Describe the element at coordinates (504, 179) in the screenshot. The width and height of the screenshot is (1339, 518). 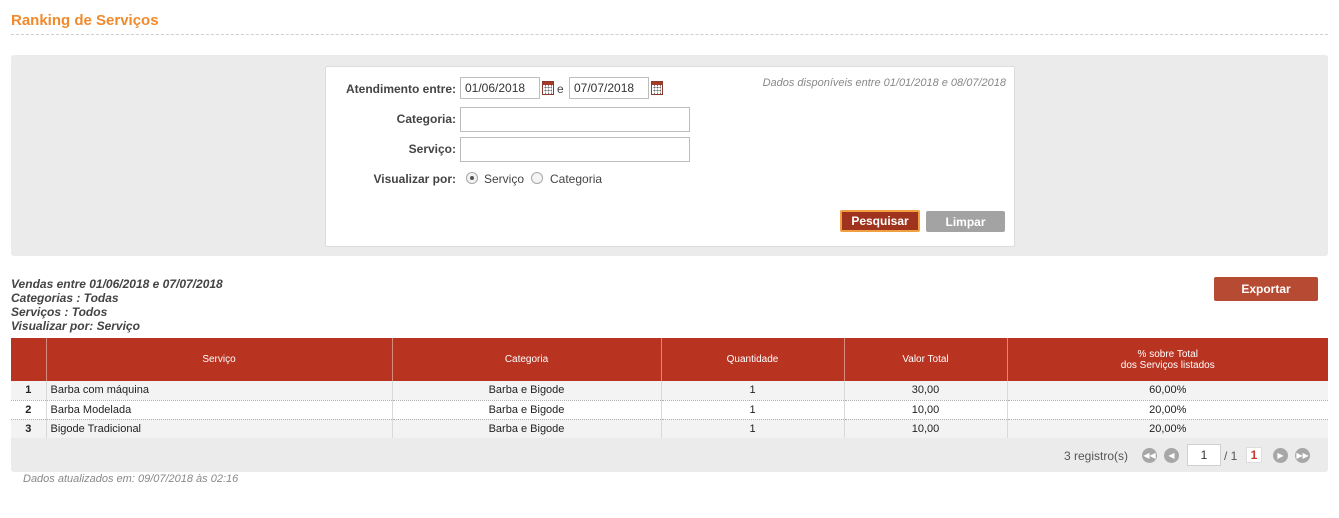
I see `view-by-service-label: Serviço` at that location.